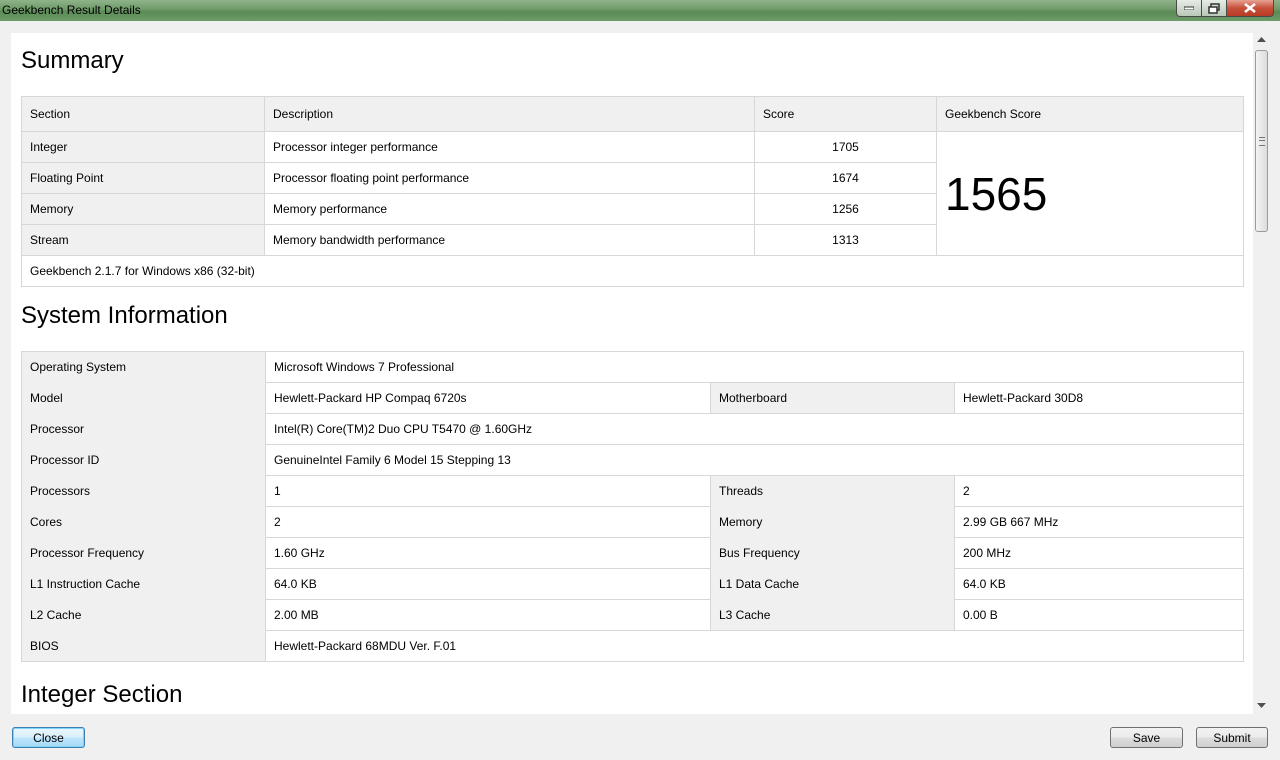 This screenshot has width=1280, height=760. Describe the element at coordinates (509, 240) in the screenshot. I see `section-description: Memory bandwidth performance` at that location.